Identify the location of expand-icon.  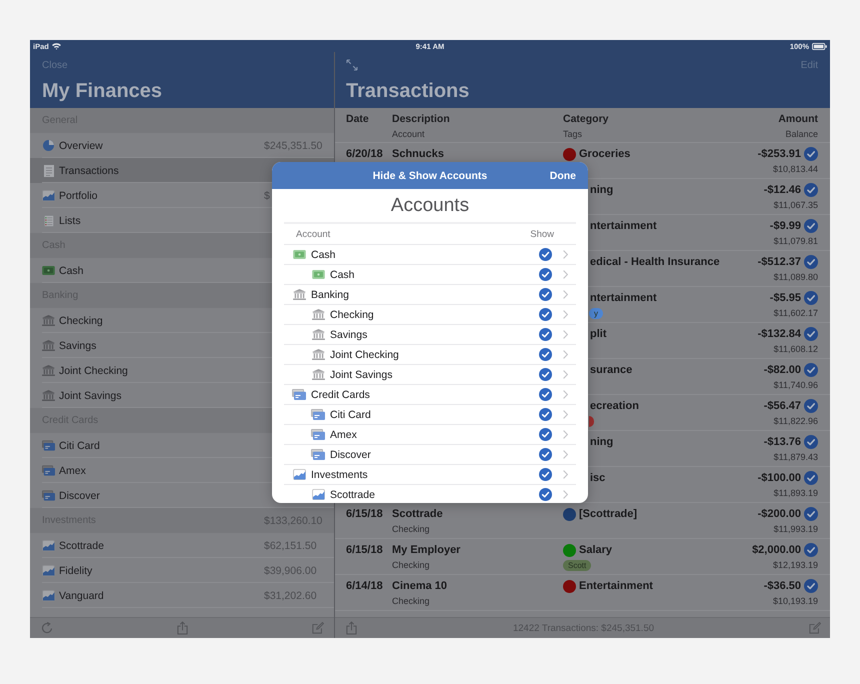
(352, 65).